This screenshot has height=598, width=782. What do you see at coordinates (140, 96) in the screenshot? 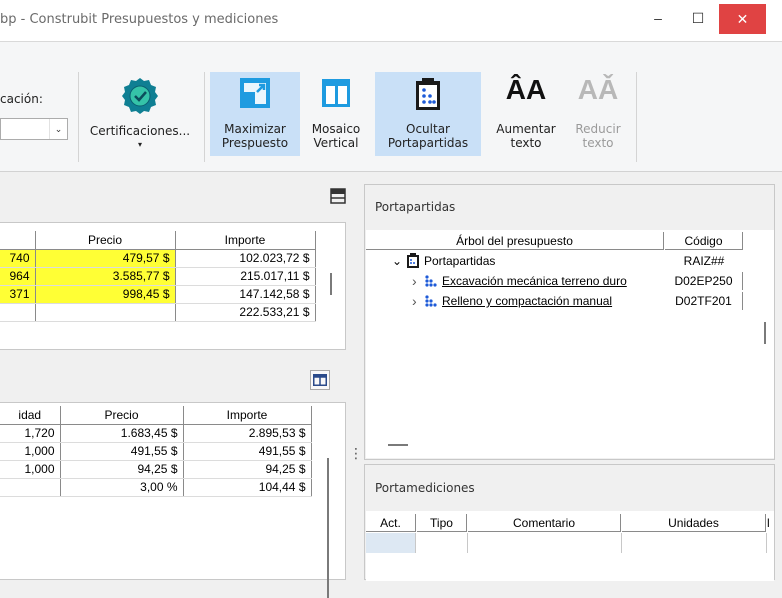
I see `certificate-badge-icon` at bounding box center [140, 96].